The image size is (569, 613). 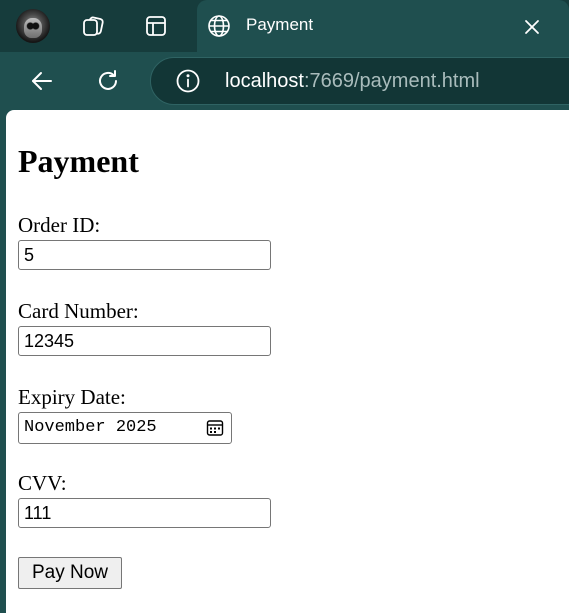 I want to click on card-number-input: 12345, so click(x=144, y=341).